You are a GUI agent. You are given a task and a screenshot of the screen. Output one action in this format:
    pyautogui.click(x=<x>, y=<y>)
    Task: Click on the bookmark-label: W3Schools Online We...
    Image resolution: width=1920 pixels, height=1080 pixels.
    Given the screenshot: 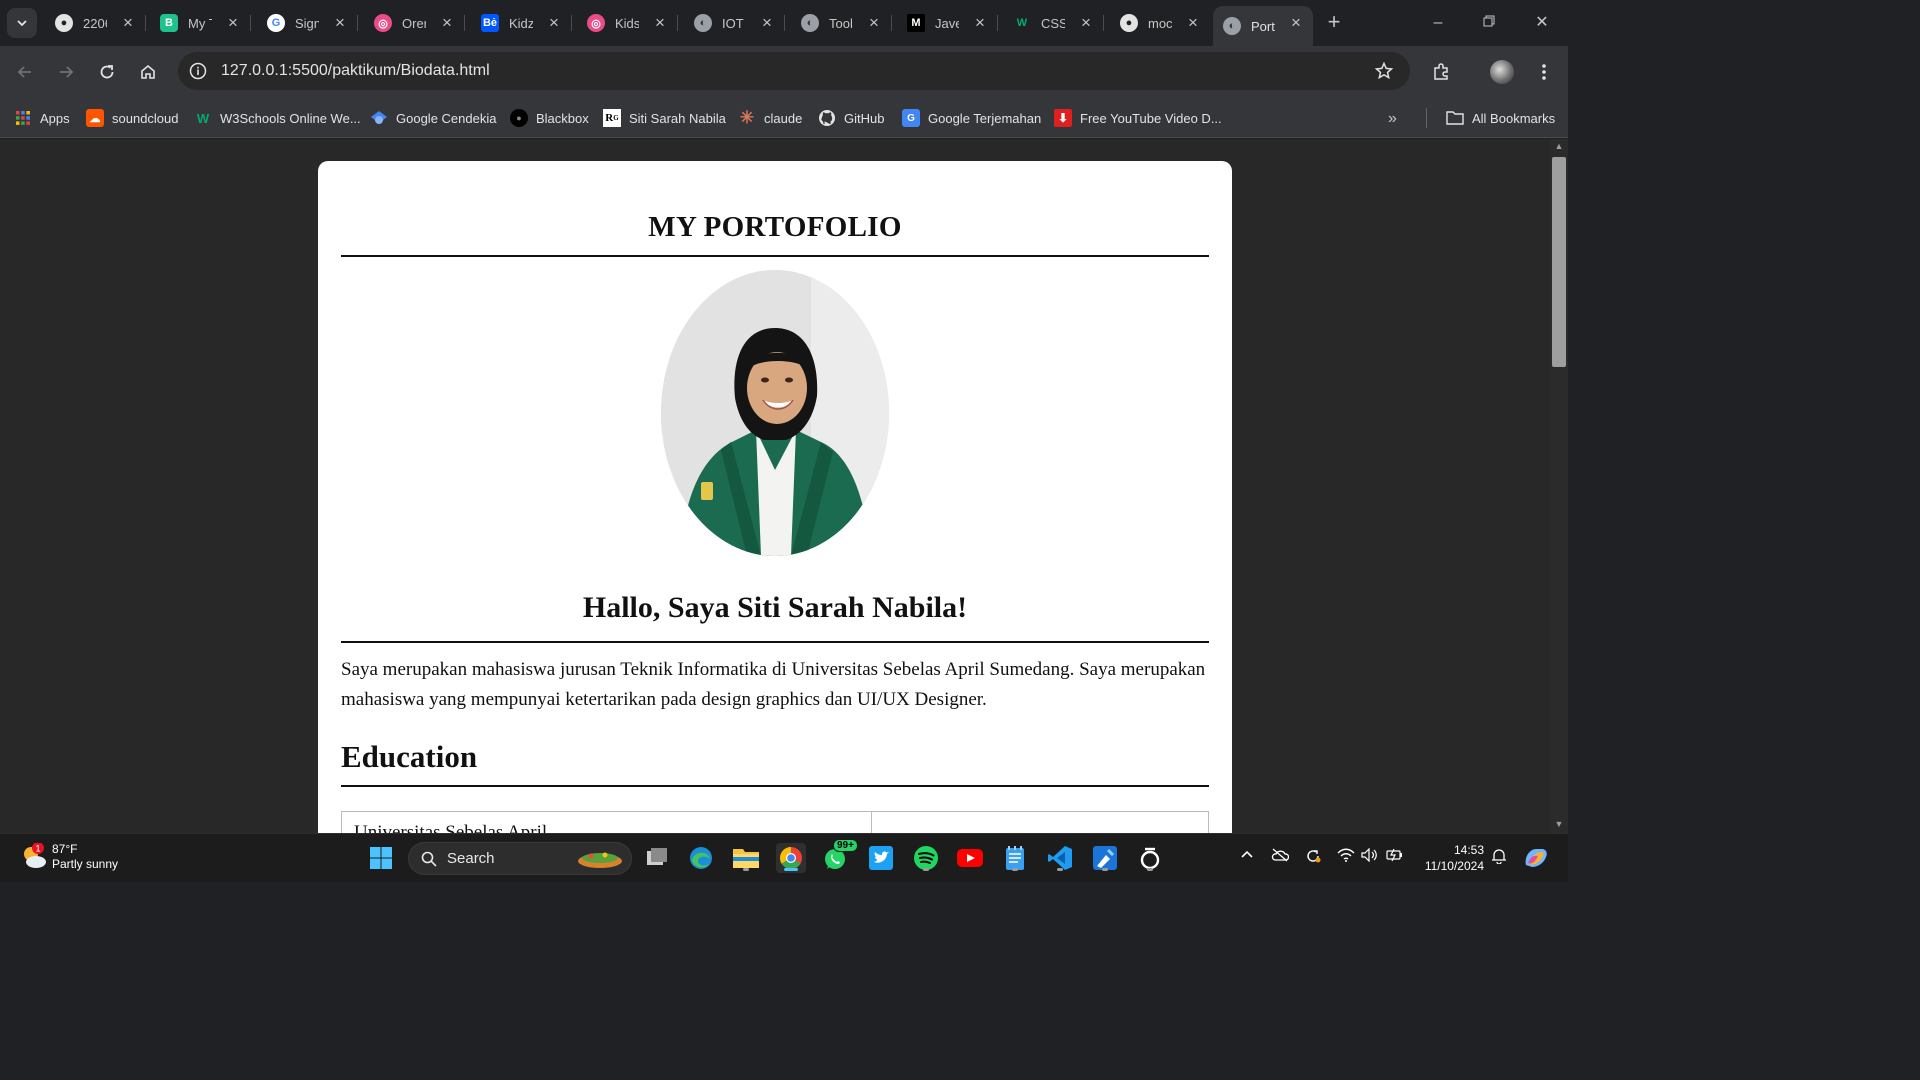 What is the action you would take?
    pyautogui.click(x=290, y=118)
    